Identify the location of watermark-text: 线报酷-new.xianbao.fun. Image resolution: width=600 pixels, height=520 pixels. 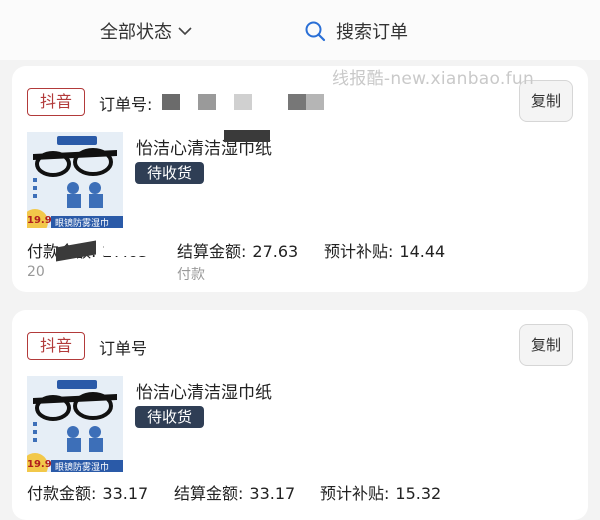
(433, 79).